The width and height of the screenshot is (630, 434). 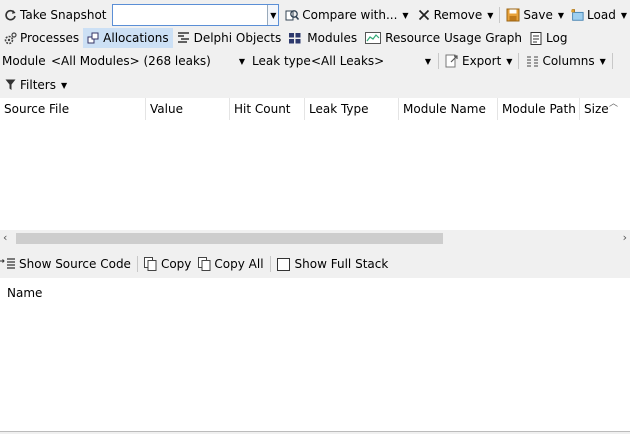 I want to click on load-button: Load ▼, so click(x=598, y=15).